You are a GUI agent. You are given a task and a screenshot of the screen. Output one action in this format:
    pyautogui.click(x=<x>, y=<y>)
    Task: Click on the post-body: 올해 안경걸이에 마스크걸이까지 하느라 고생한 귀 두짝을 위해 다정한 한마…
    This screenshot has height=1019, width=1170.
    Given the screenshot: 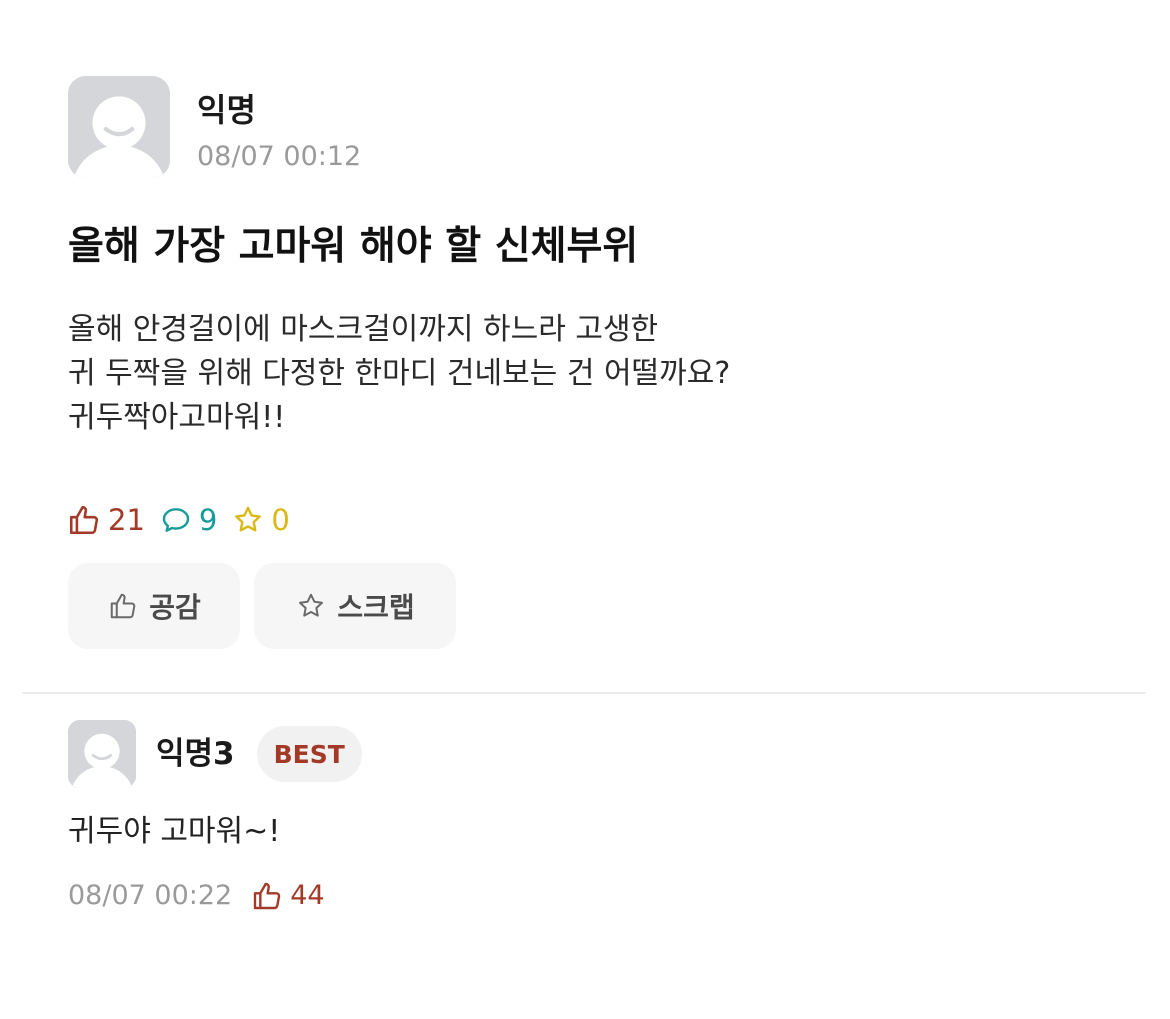 What is the action you would take?
    pyautogui.click(x=399, y=374)
    